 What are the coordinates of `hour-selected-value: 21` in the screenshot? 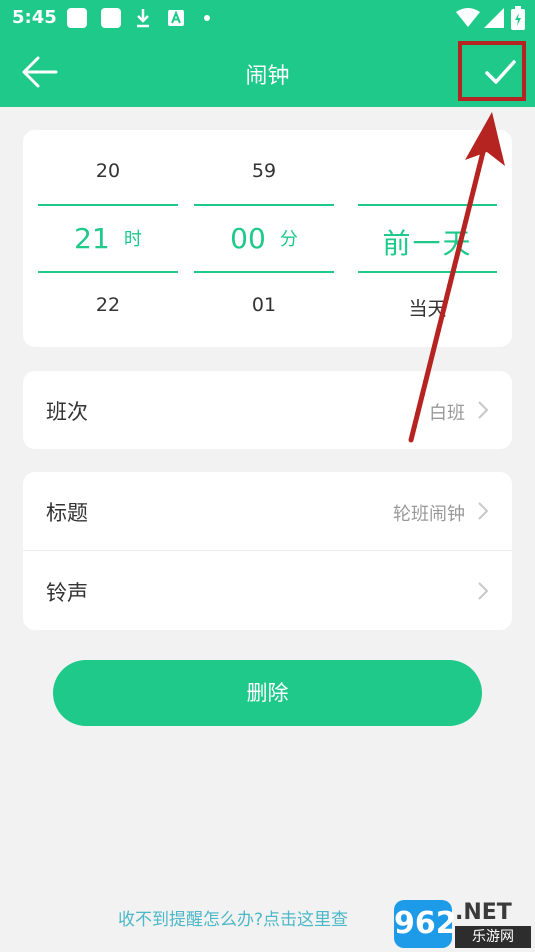 It's located at (92, 238).